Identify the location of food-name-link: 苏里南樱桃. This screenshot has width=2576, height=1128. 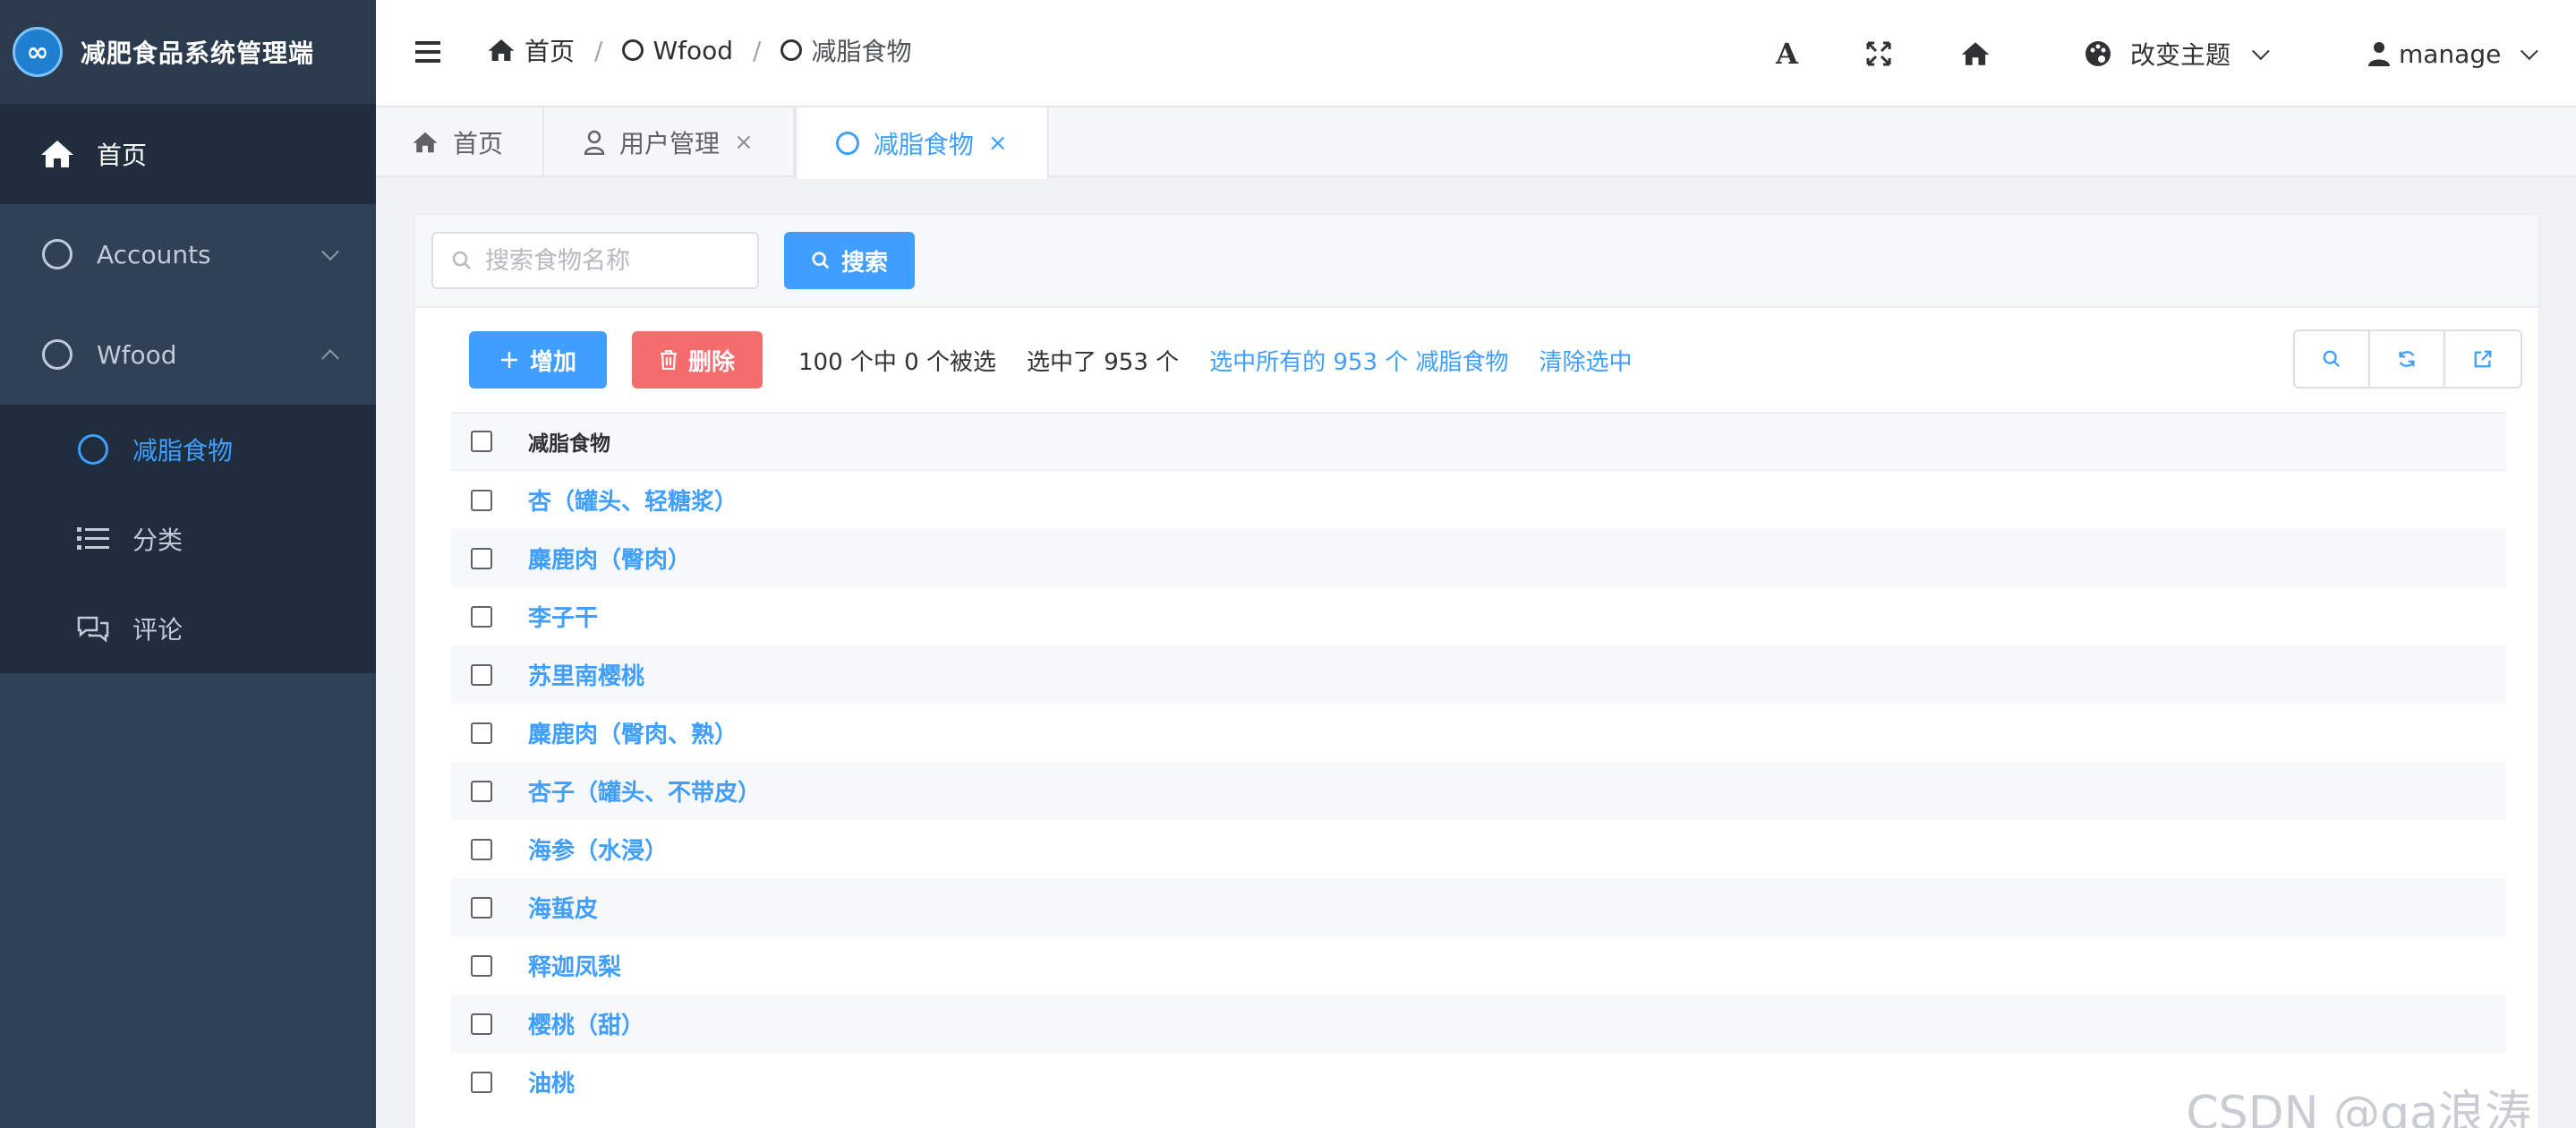
(586, 674).